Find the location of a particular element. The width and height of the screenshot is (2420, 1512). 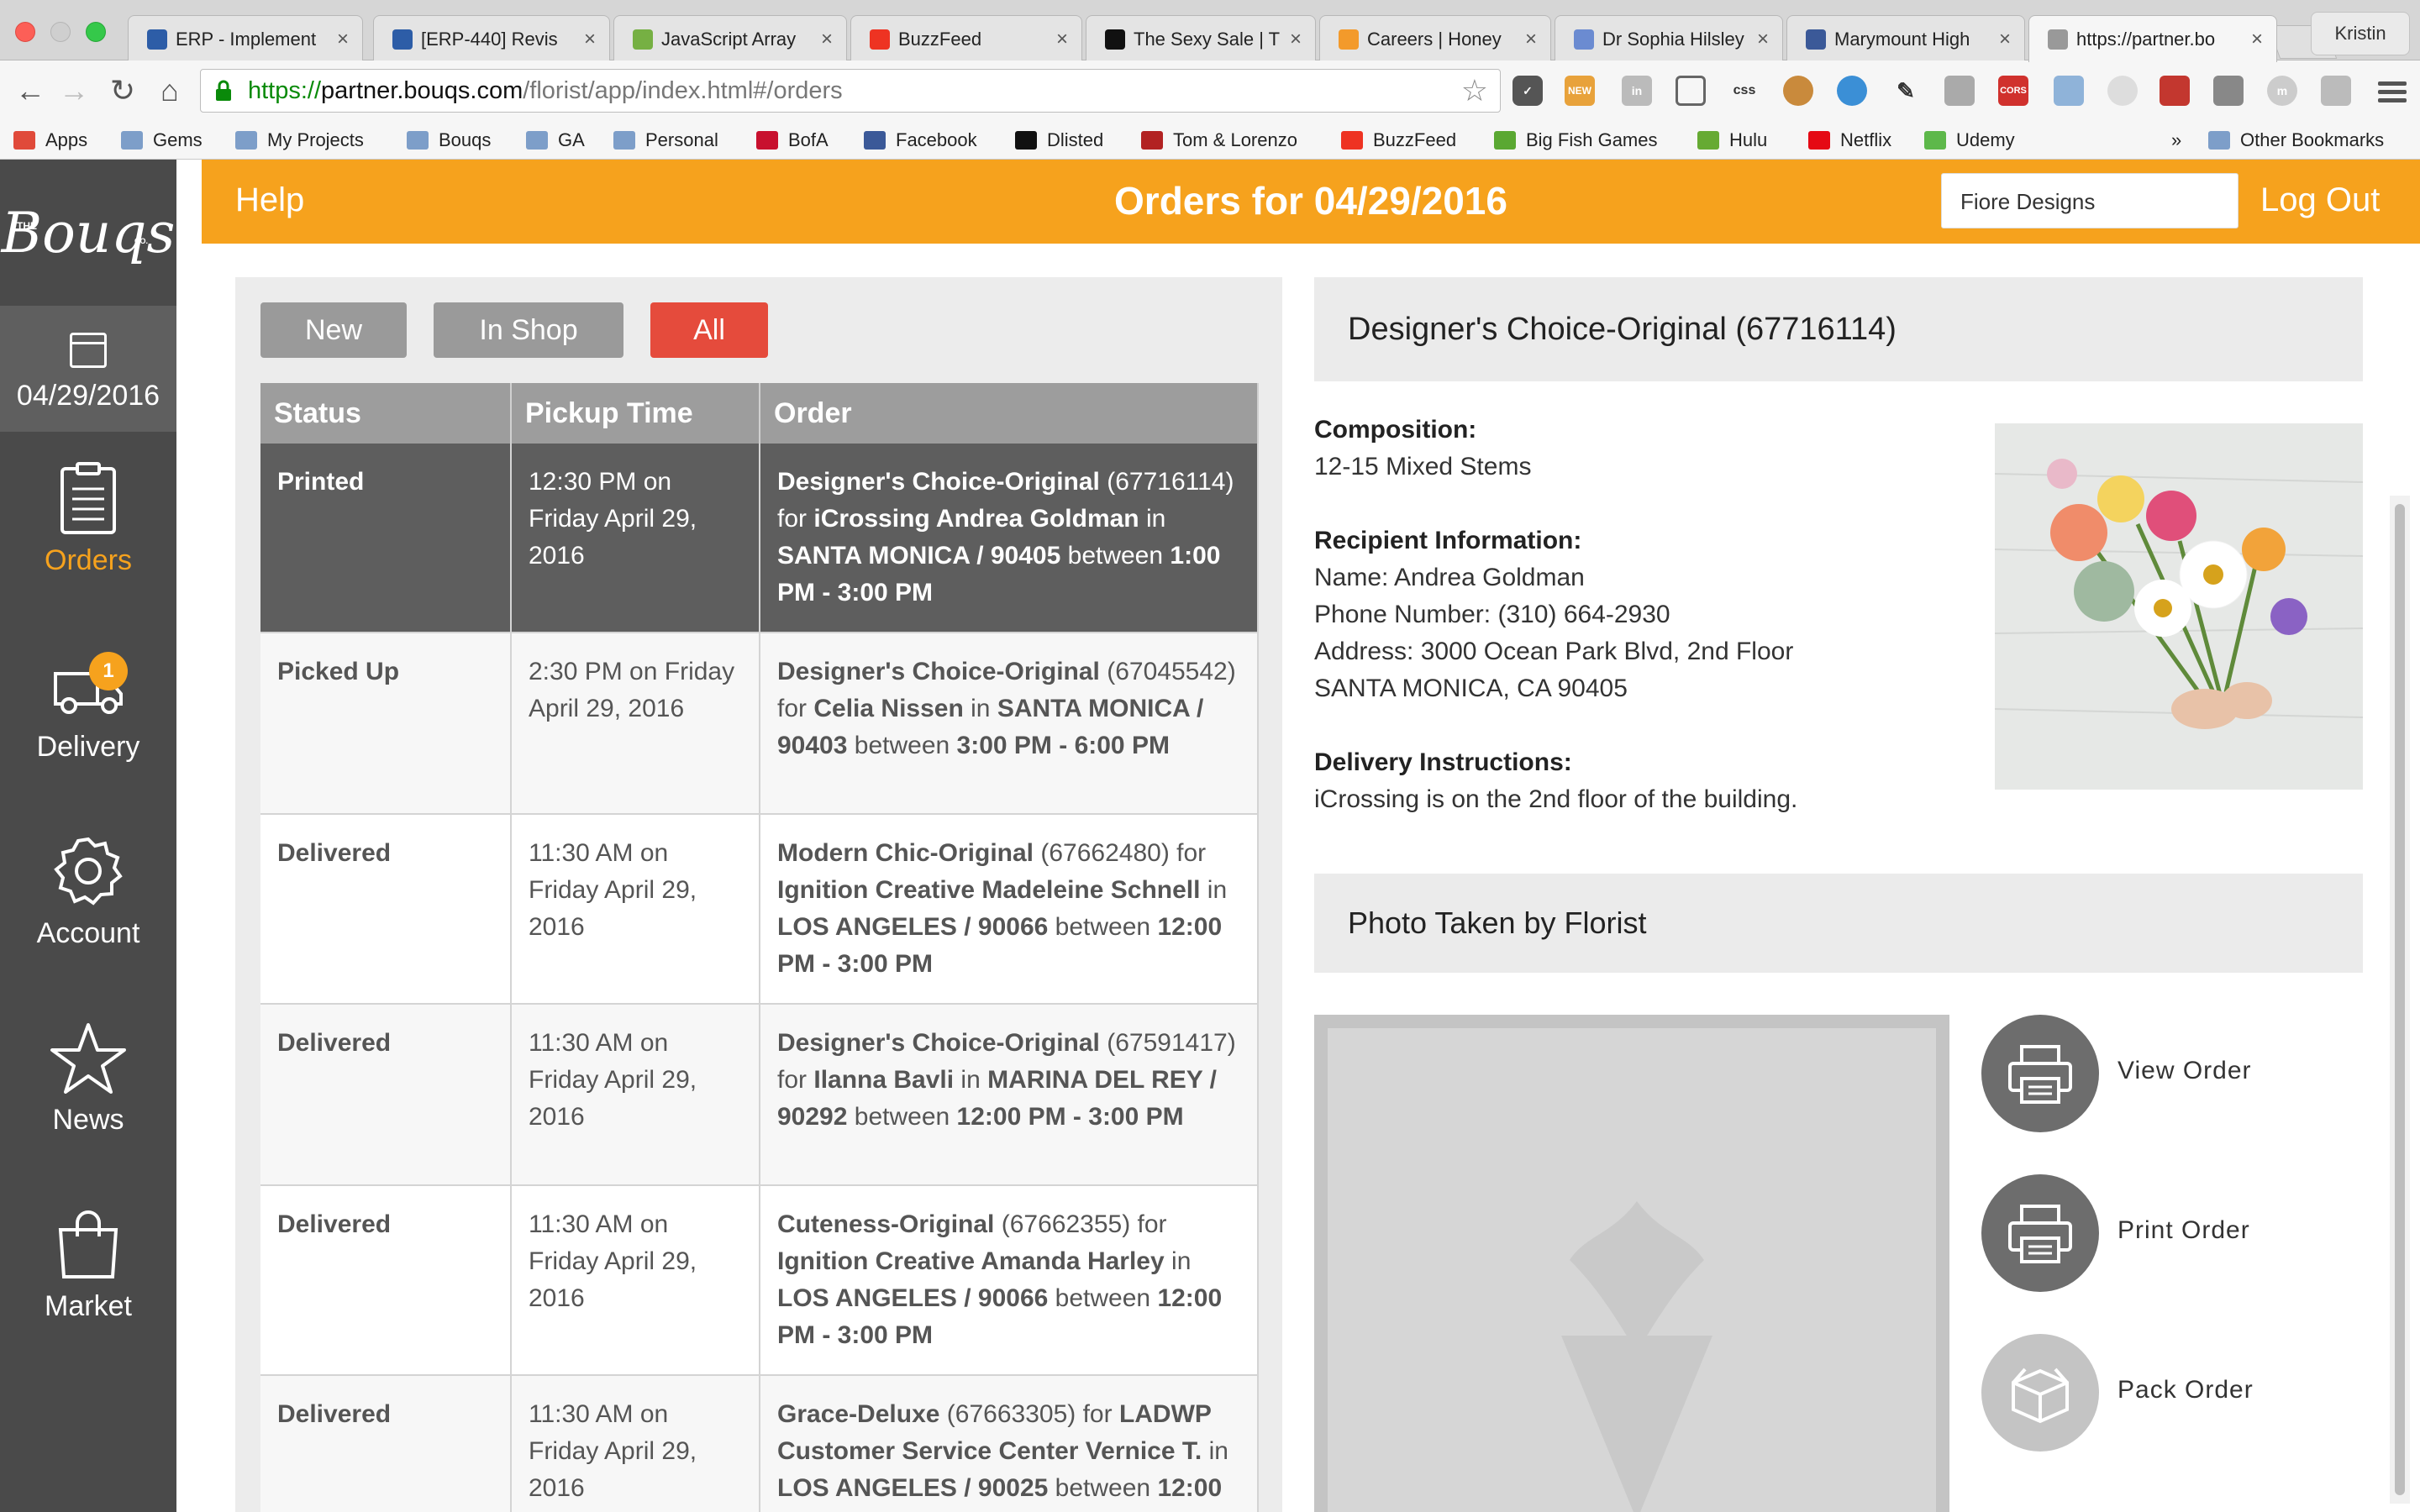

view-order-label: View Order is located at coordinates (2185, 1071).